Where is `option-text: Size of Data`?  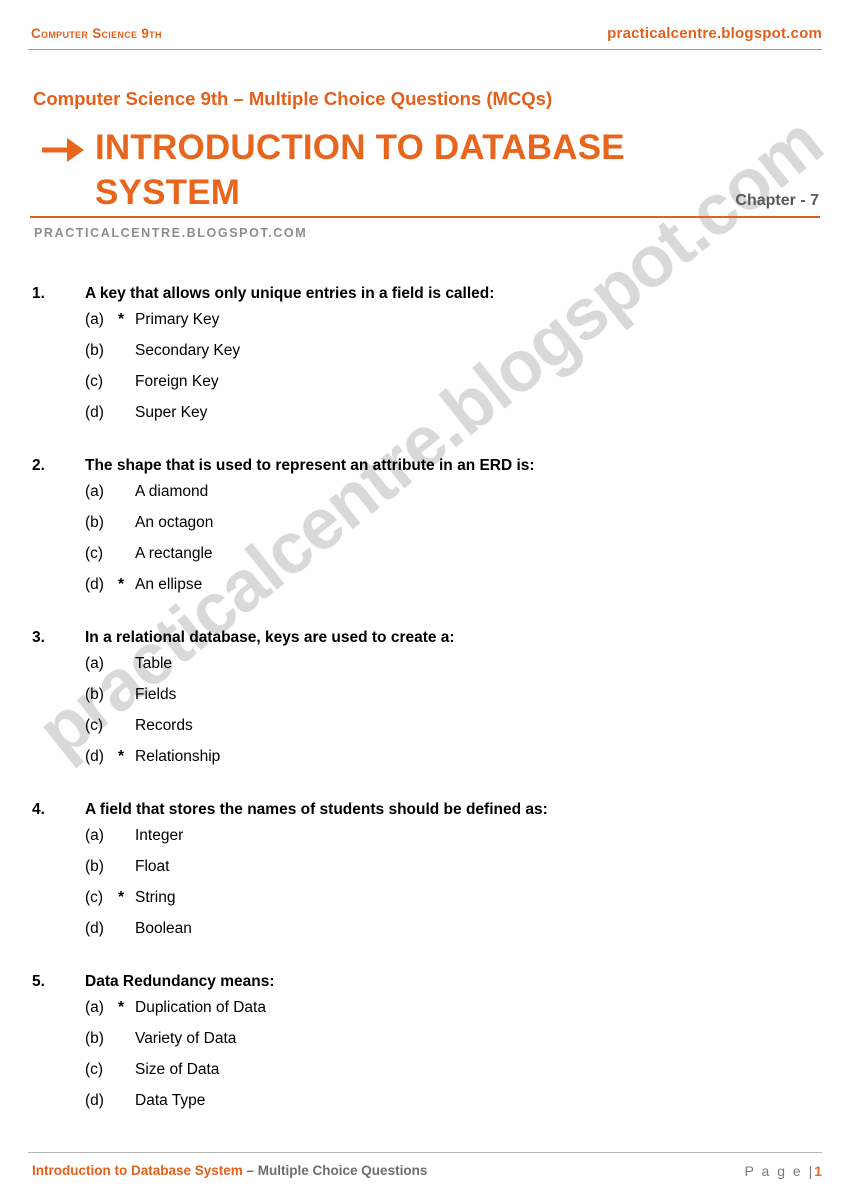 option-text: Size of Data is located at coordinates (177, 1069).